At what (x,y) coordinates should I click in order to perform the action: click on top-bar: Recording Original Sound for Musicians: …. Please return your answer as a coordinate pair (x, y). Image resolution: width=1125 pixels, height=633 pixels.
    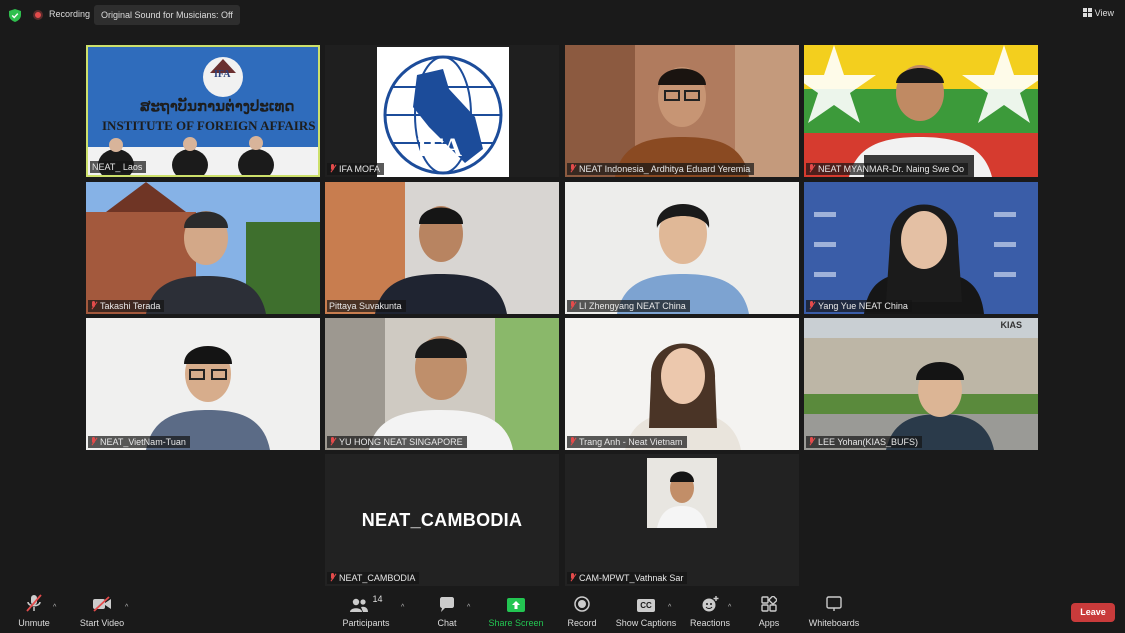
    Looking at the image, I should click on (562, 15).